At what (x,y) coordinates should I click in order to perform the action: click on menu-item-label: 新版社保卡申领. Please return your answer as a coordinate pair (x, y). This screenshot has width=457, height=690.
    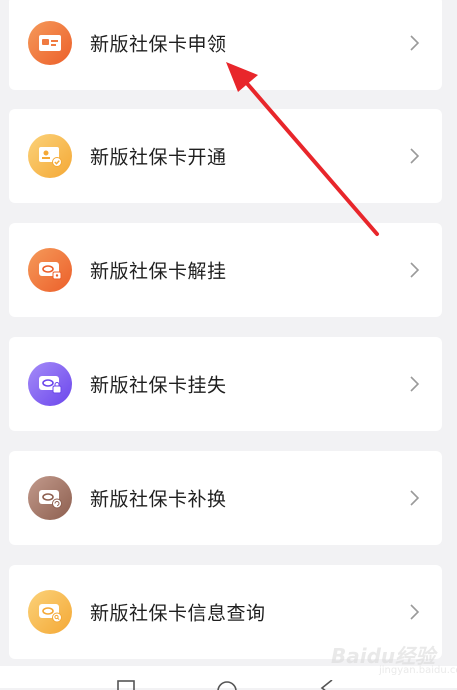
    Looking at the image, I should click on (158, 44).